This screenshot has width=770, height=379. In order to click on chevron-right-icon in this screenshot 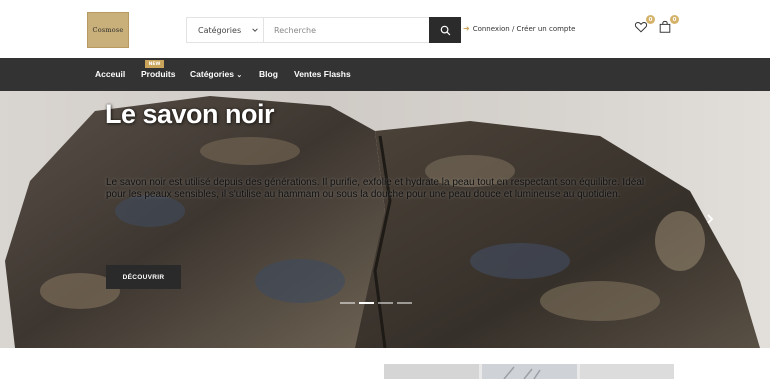, I will do `click(710, 219)`.